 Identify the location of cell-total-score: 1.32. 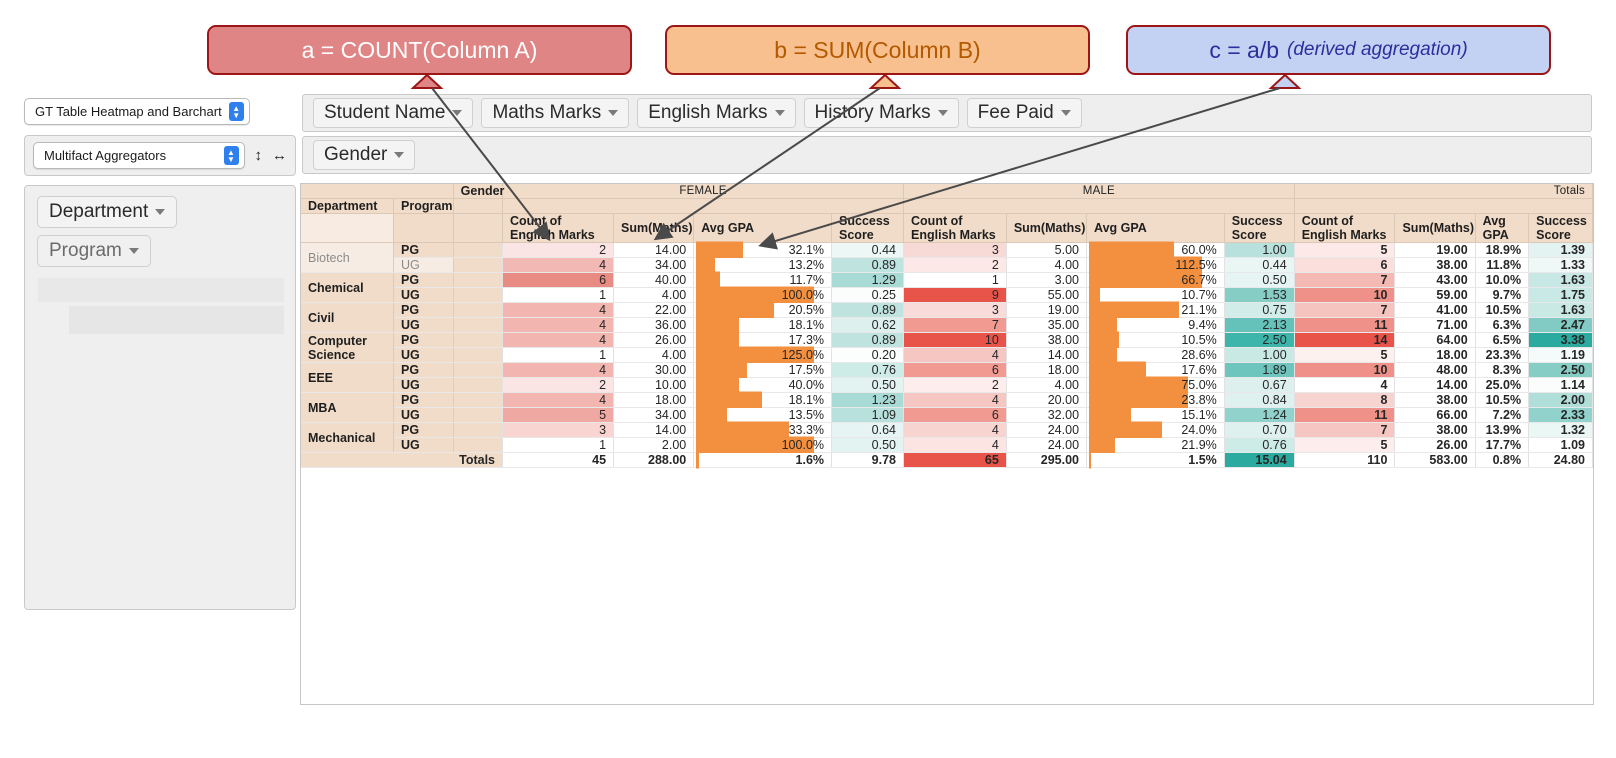
(1560, 430).